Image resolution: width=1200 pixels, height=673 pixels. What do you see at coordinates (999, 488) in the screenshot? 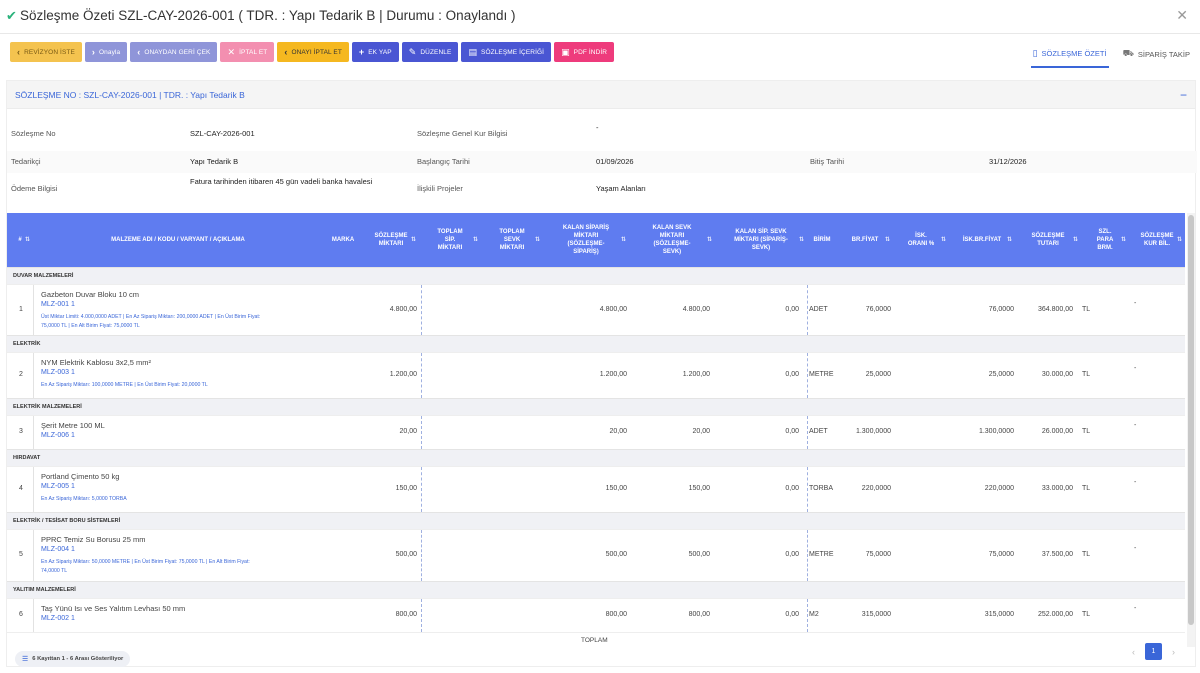
I see `isk-br-fiyat: 220,0000` at bounding box center [999, 488].